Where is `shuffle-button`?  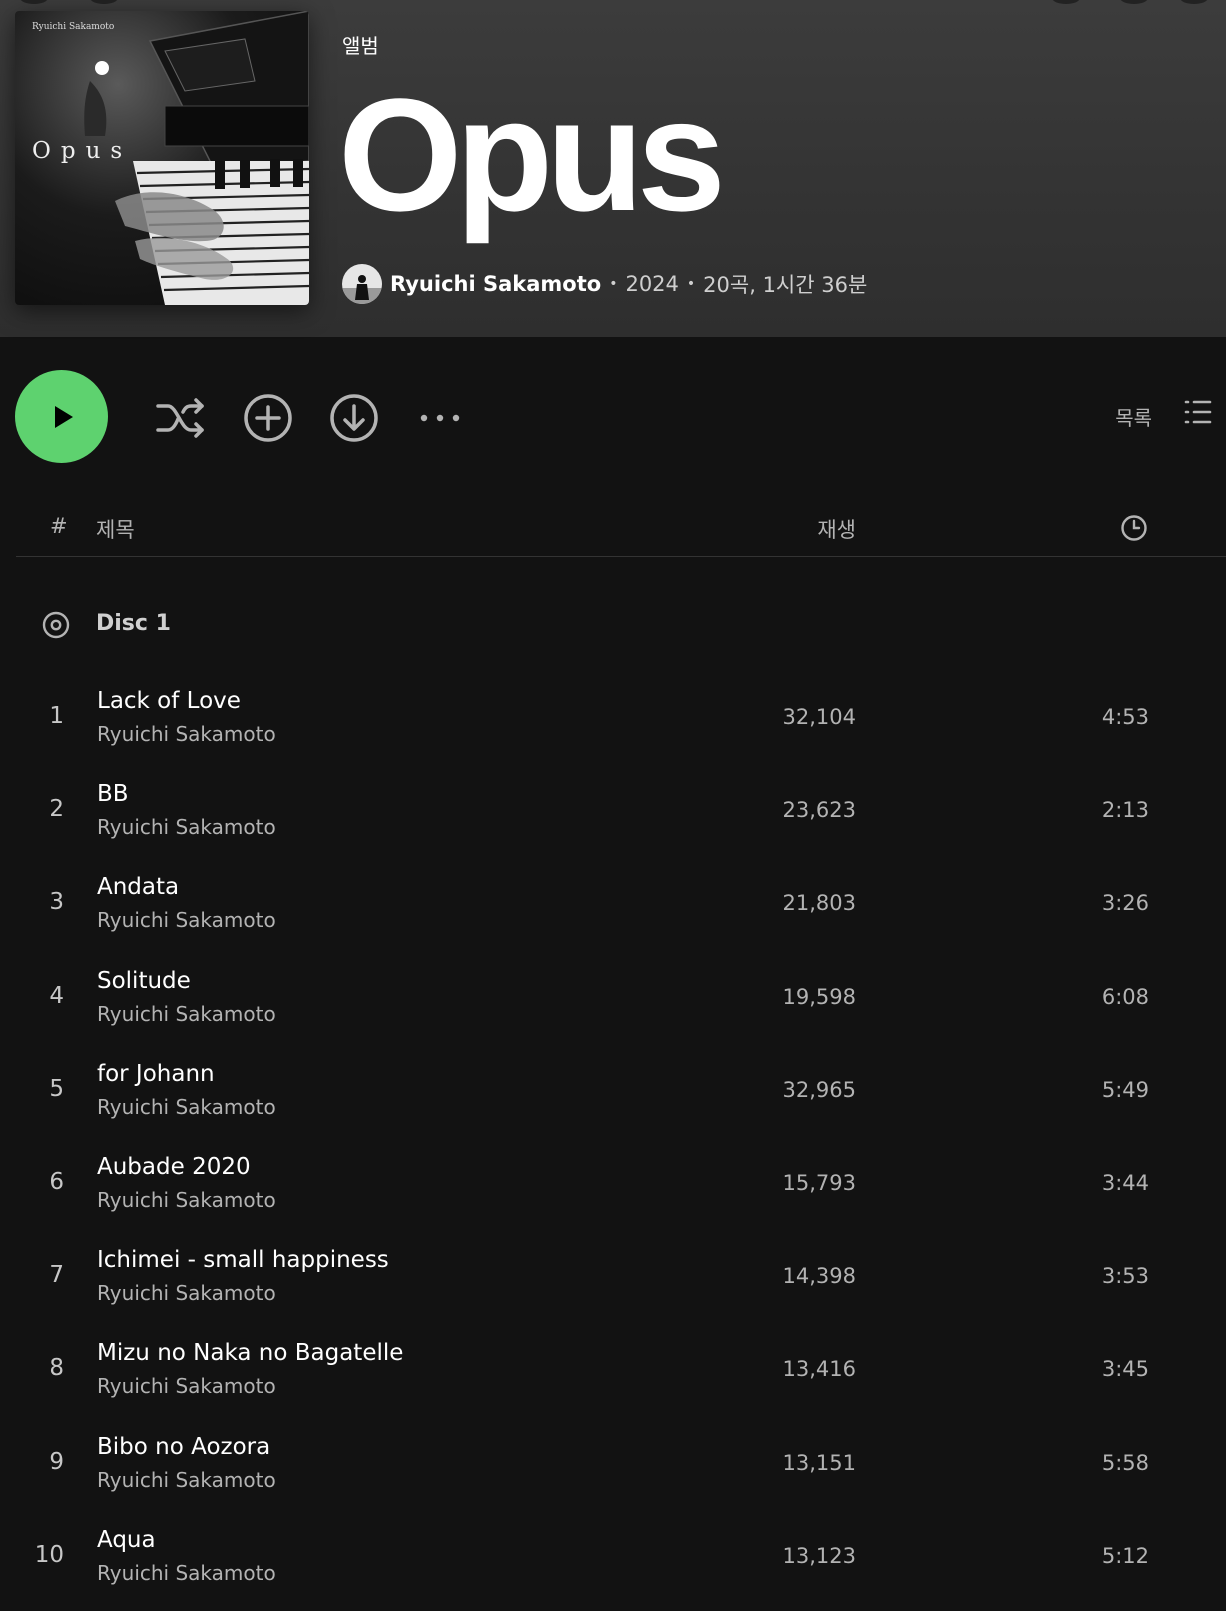
shuffle-button is located at coordinates (181, 418).